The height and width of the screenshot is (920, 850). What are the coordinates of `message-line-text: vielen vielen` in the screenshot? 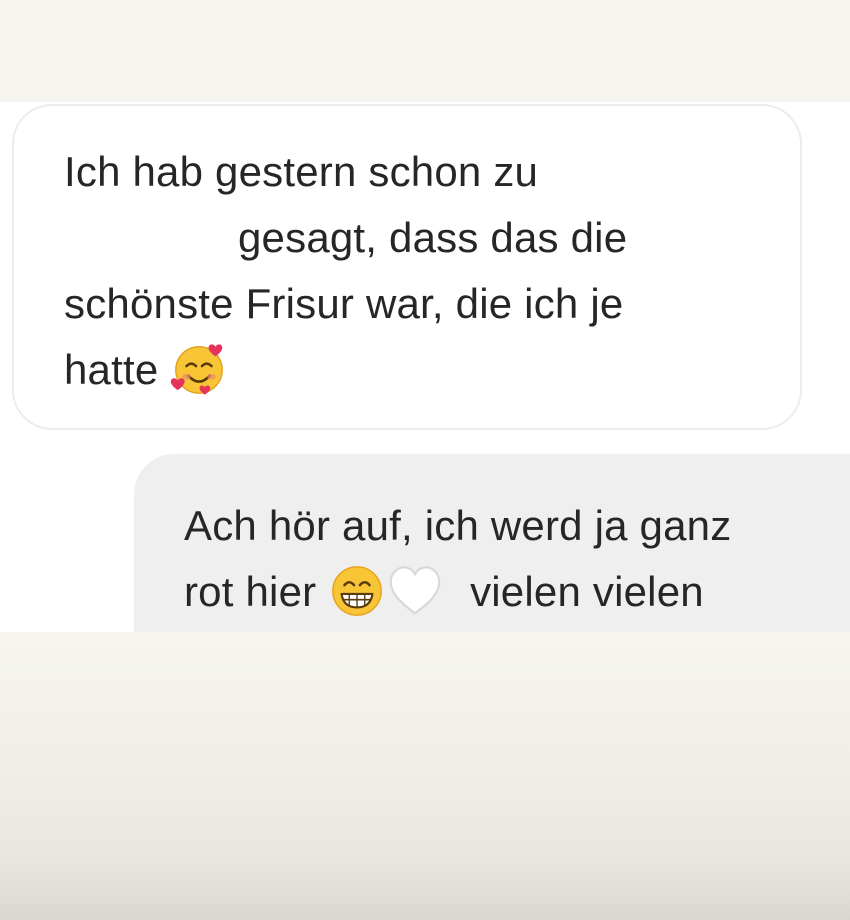 It's located at (587, 591).